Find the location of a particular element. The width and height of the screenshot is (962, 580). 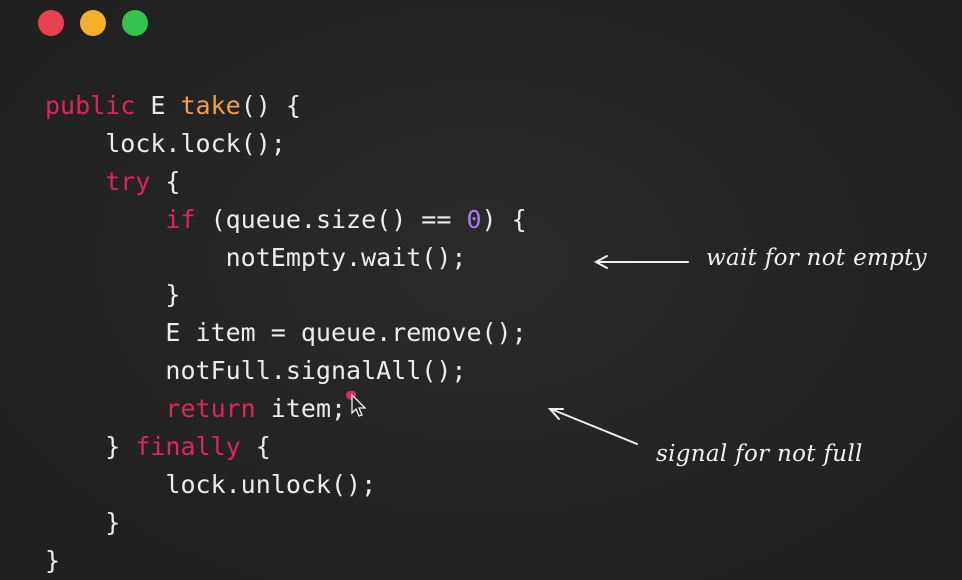

code-line: lock.lock(); is located at coordinates (286, 144).